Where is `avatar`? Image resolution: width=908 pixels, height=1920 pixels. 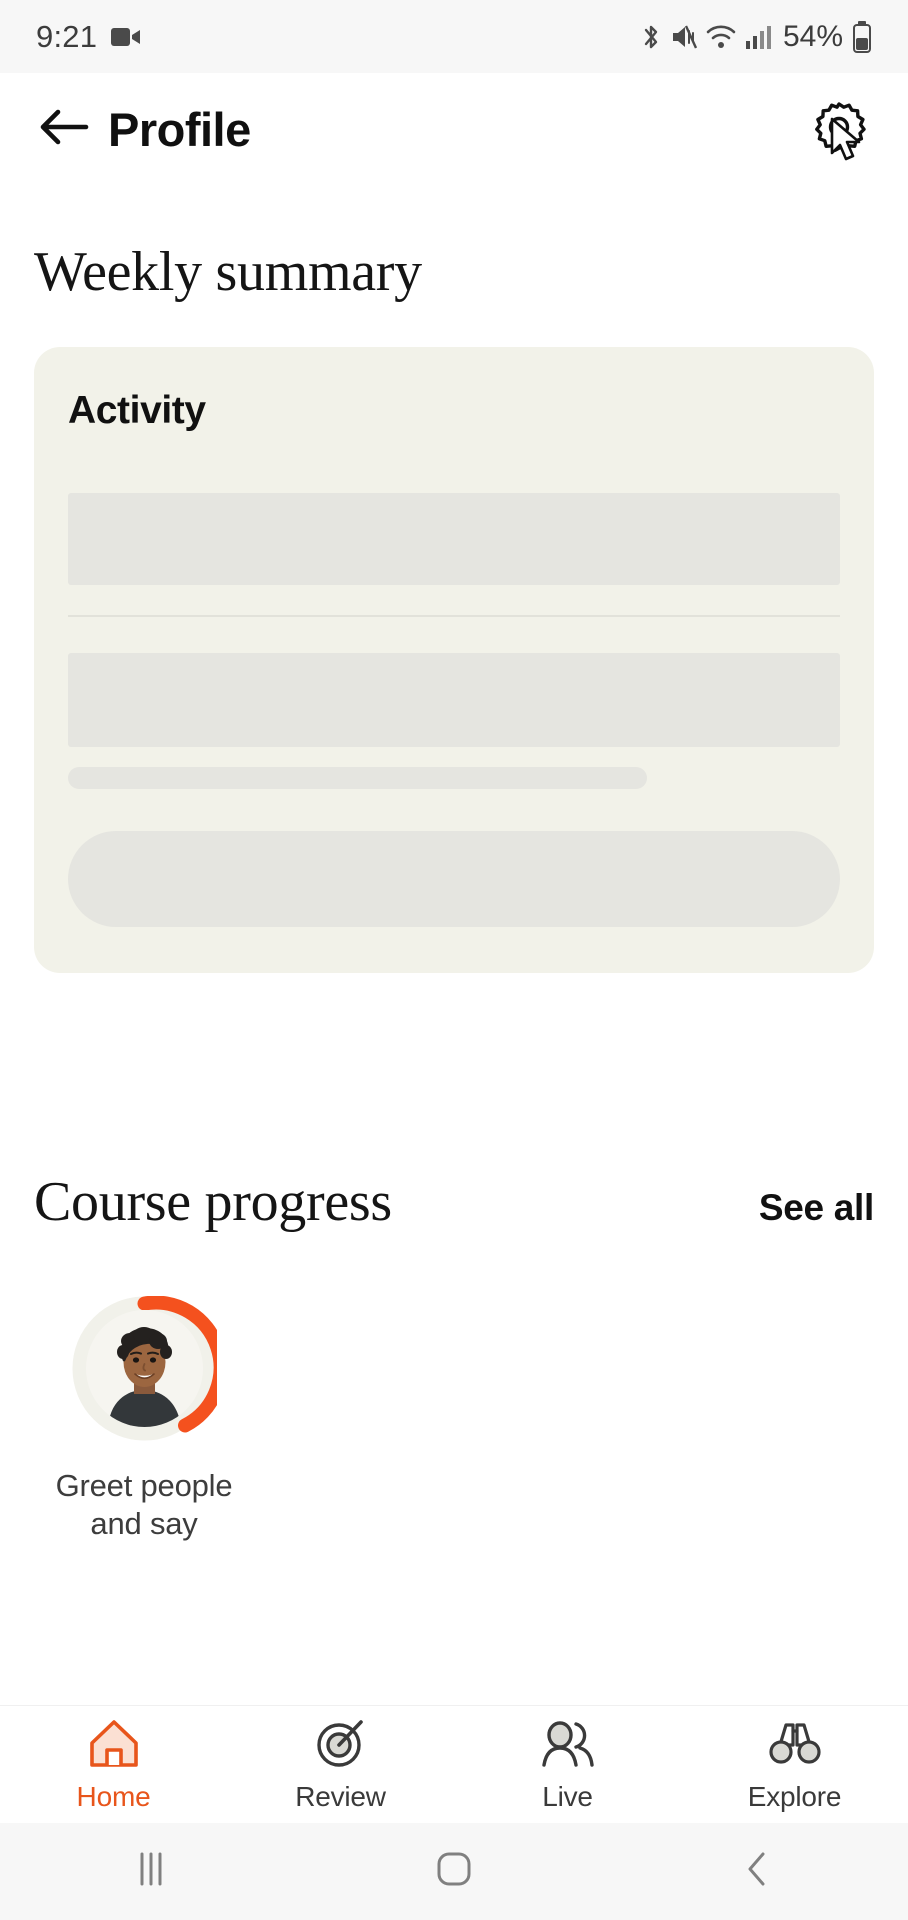
avatar is located at coordinates (144, 1368).